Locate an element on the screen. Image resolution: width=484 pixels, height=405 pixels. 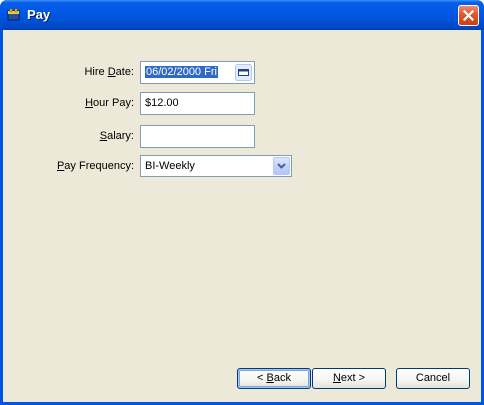
window-title: Pay is located at coordinates (39, 14).